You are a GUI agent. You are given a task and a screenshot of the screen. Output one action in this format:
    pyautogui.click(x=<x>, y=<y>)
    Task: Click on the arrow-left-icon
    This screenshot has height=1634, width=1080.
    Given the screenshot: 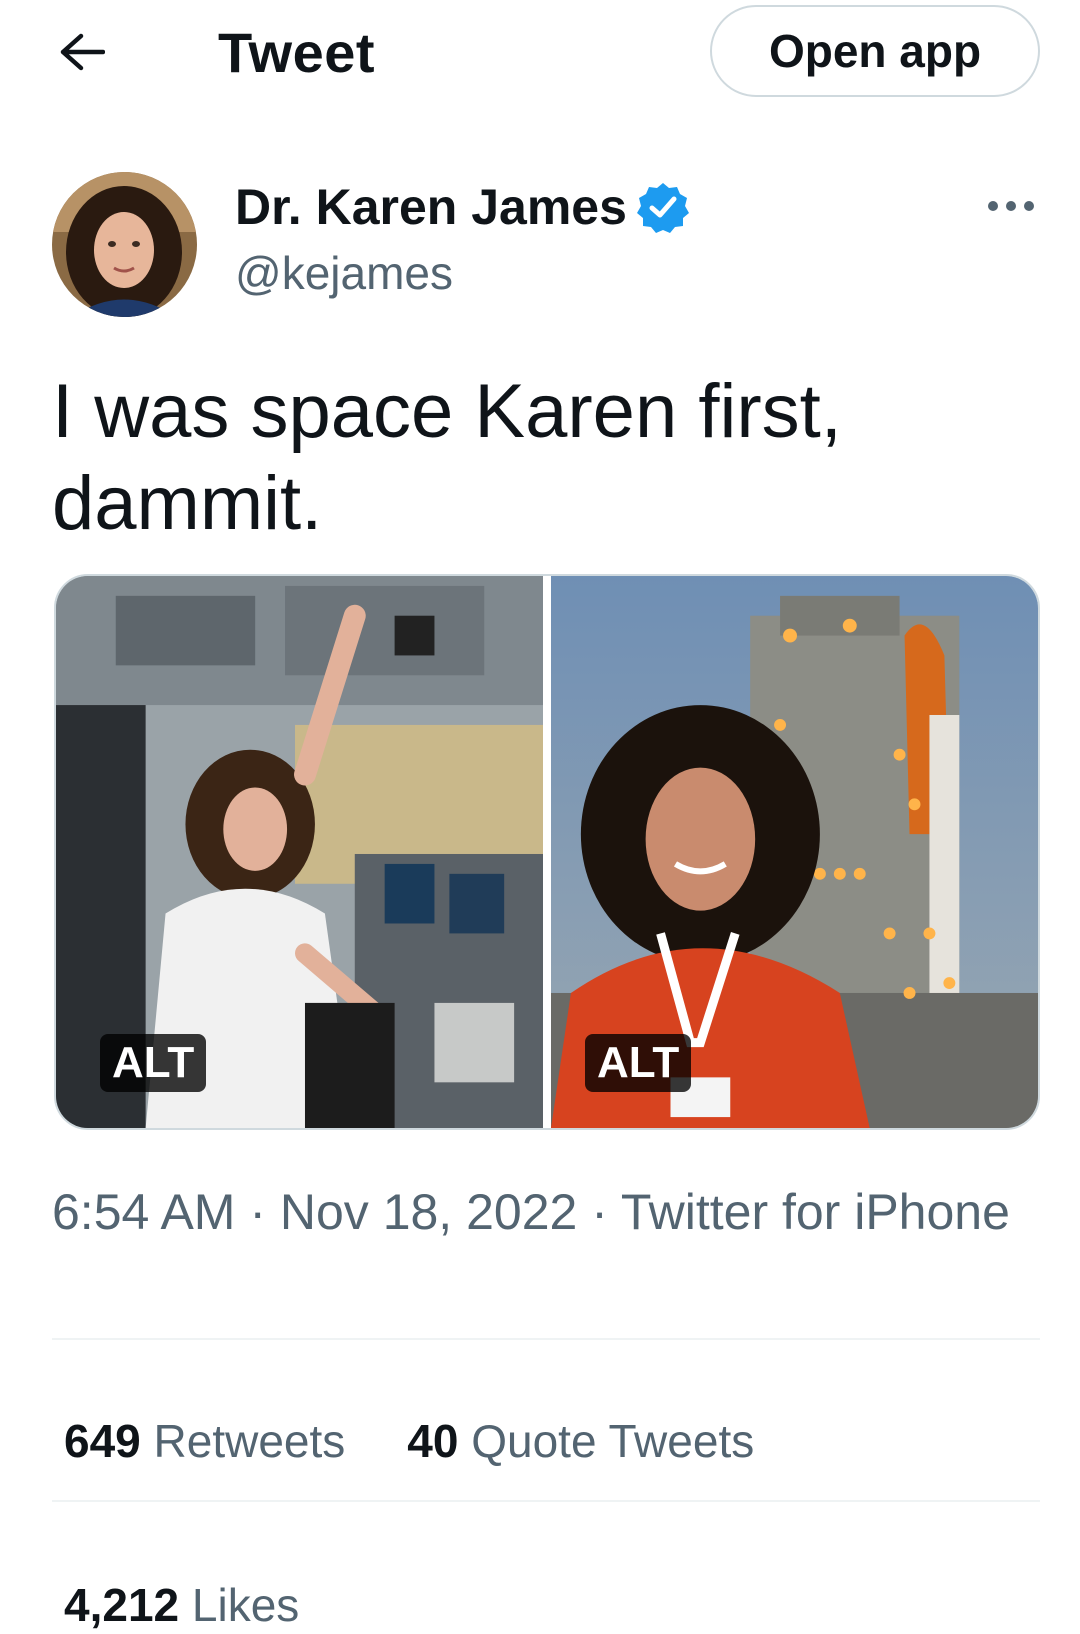 What is the action you would take?
    pyautogui.click(x=82, y=52)
    